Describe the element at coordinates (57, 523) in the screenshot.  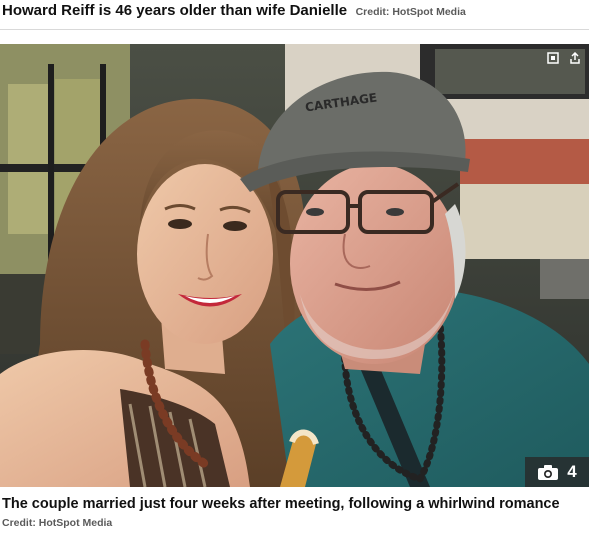
I see `image-credit-bottom: Credit: HotSpot Media` at that location.